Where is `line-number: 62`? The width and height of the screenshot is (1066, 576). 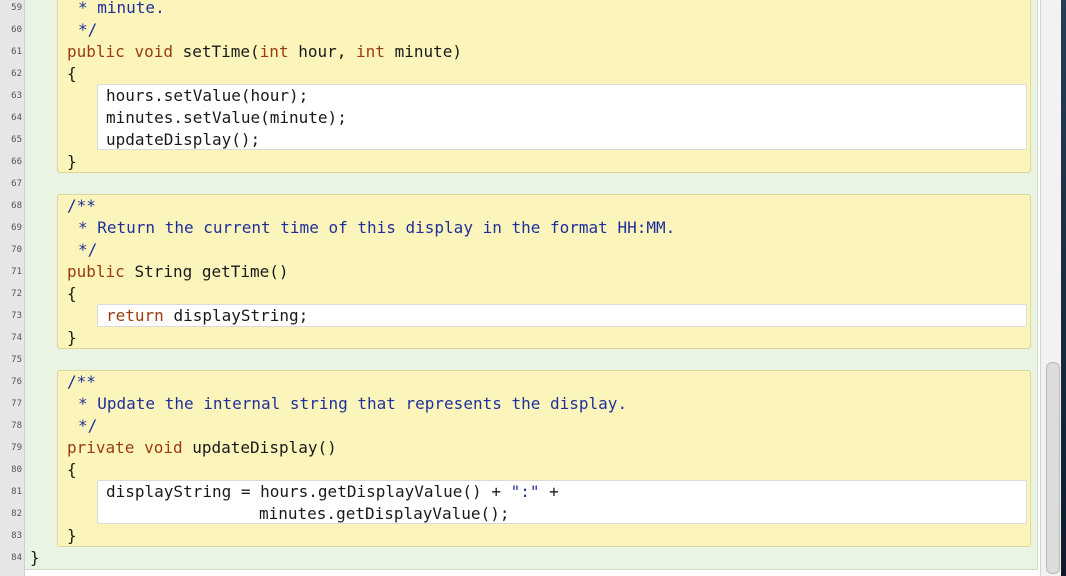 line-number: 62 is located at coordinates (16, 74).